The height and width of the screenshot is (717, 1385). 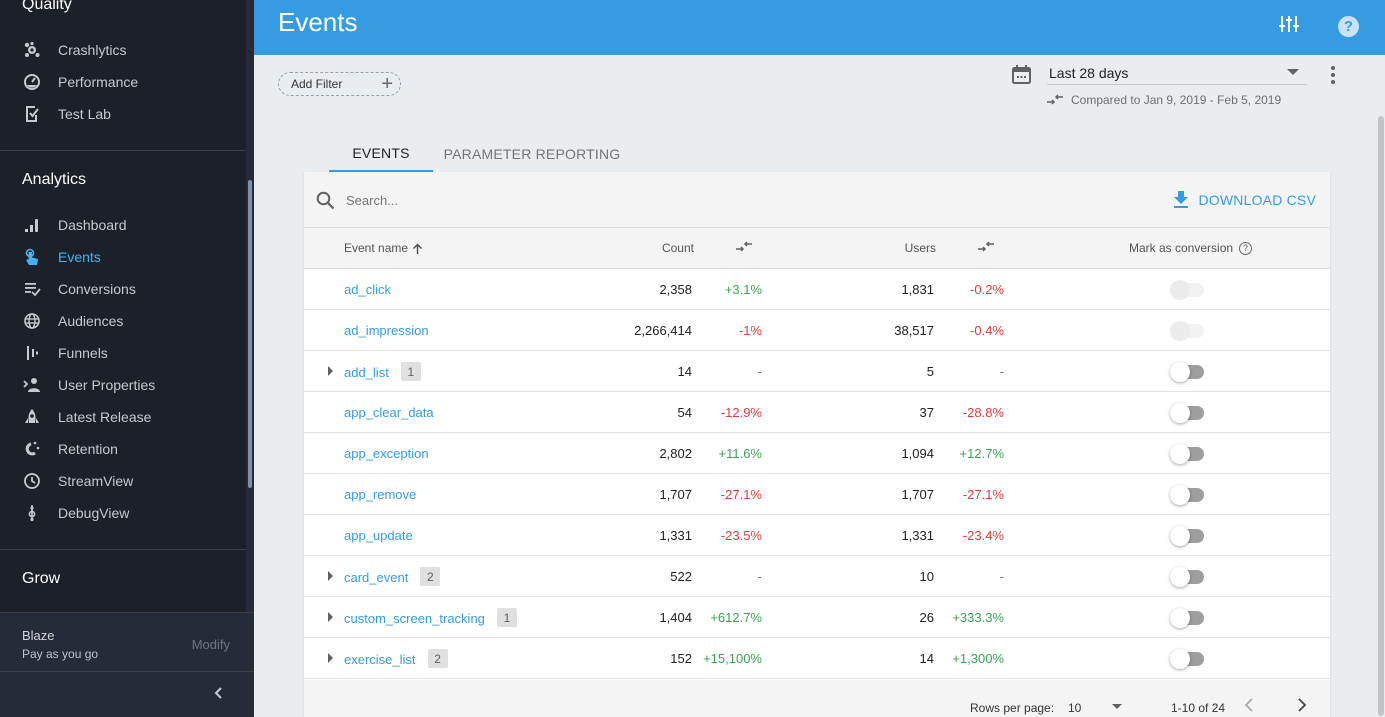 I want to click on debug-icon, so click(x=32, y=513).